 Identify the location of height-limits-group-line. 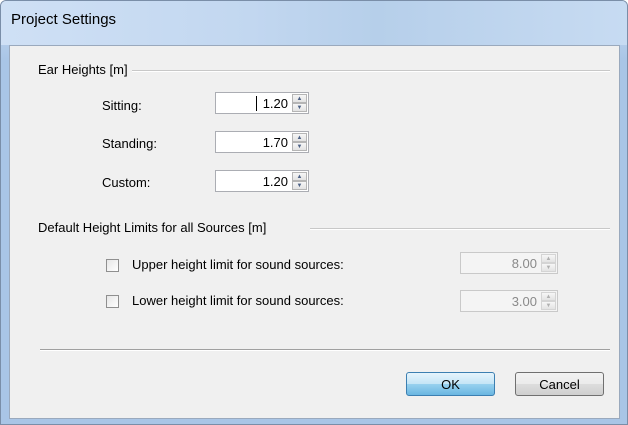
(460, 229).